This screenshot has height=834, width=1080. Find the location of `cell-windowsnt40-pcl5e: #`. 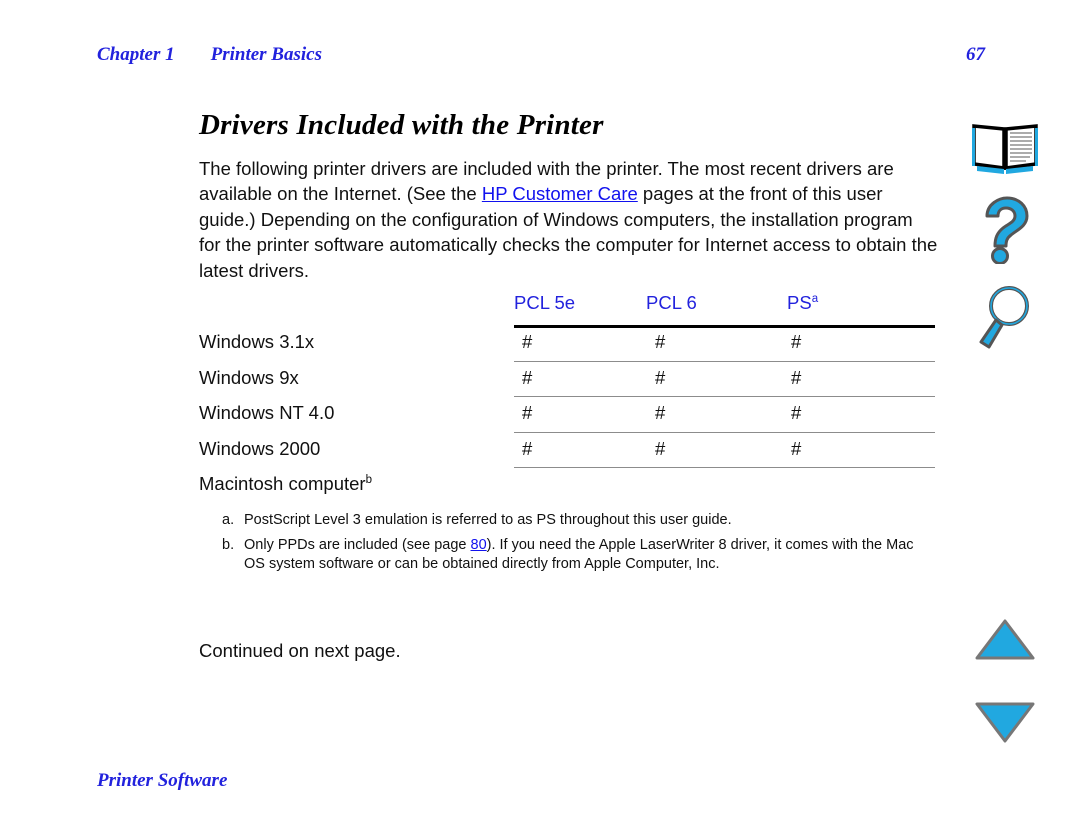

cell-windowsnt40-pcl5e: # is located at coordinates (527, 412).